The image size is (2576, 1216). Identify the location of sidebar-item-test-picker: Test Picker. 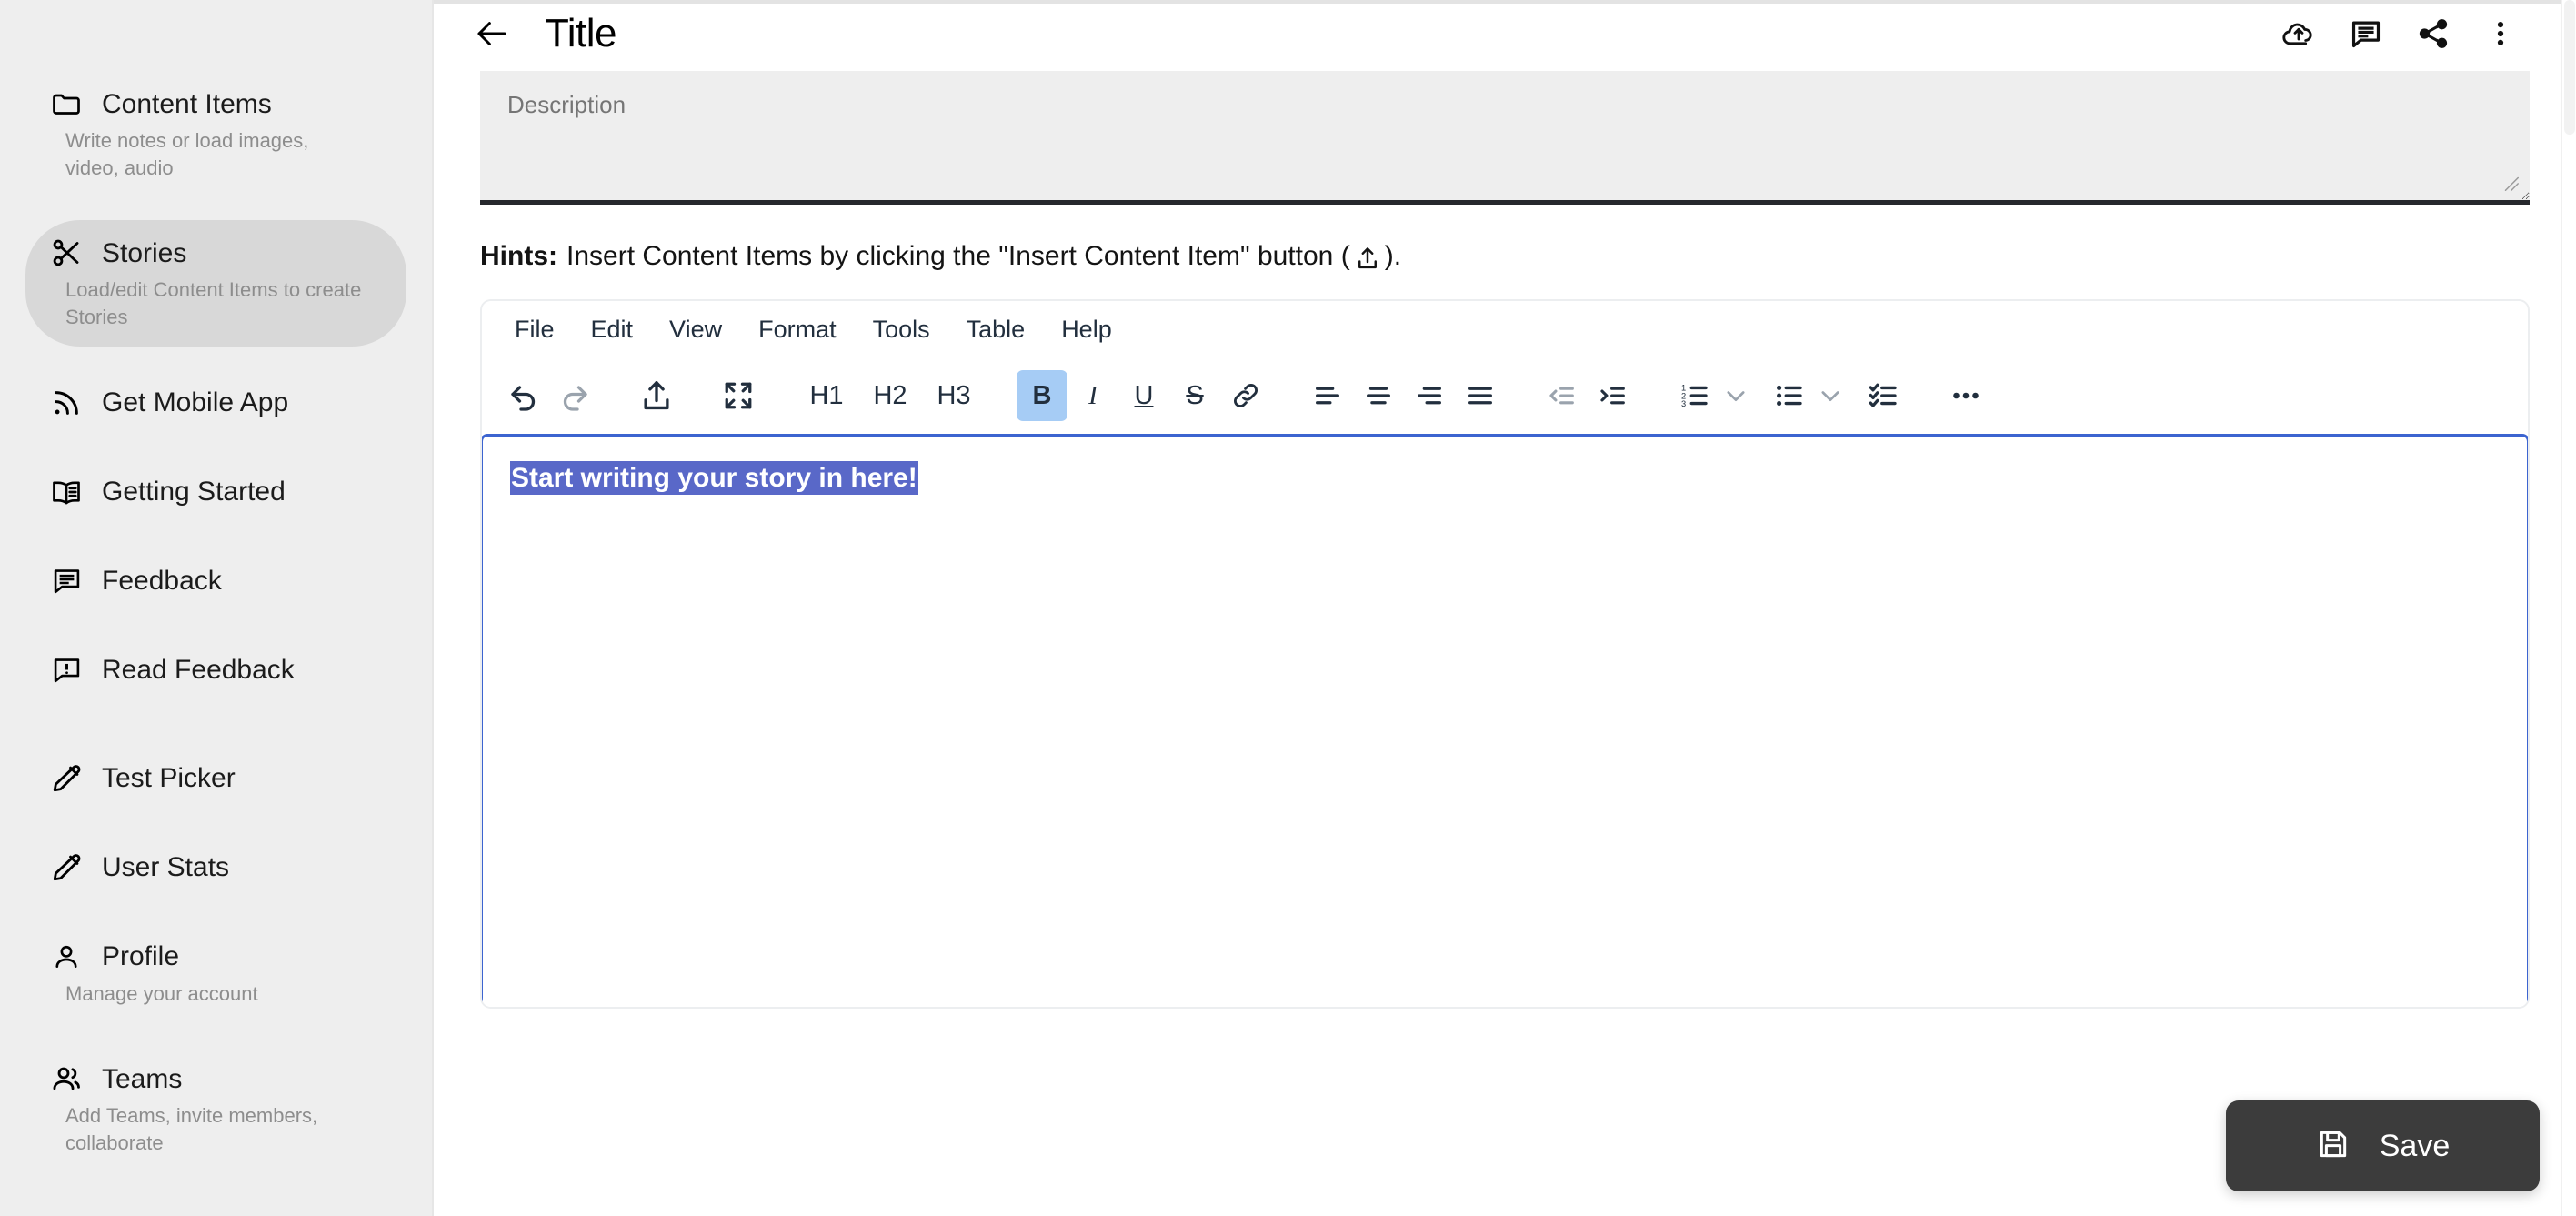
(216, 778).